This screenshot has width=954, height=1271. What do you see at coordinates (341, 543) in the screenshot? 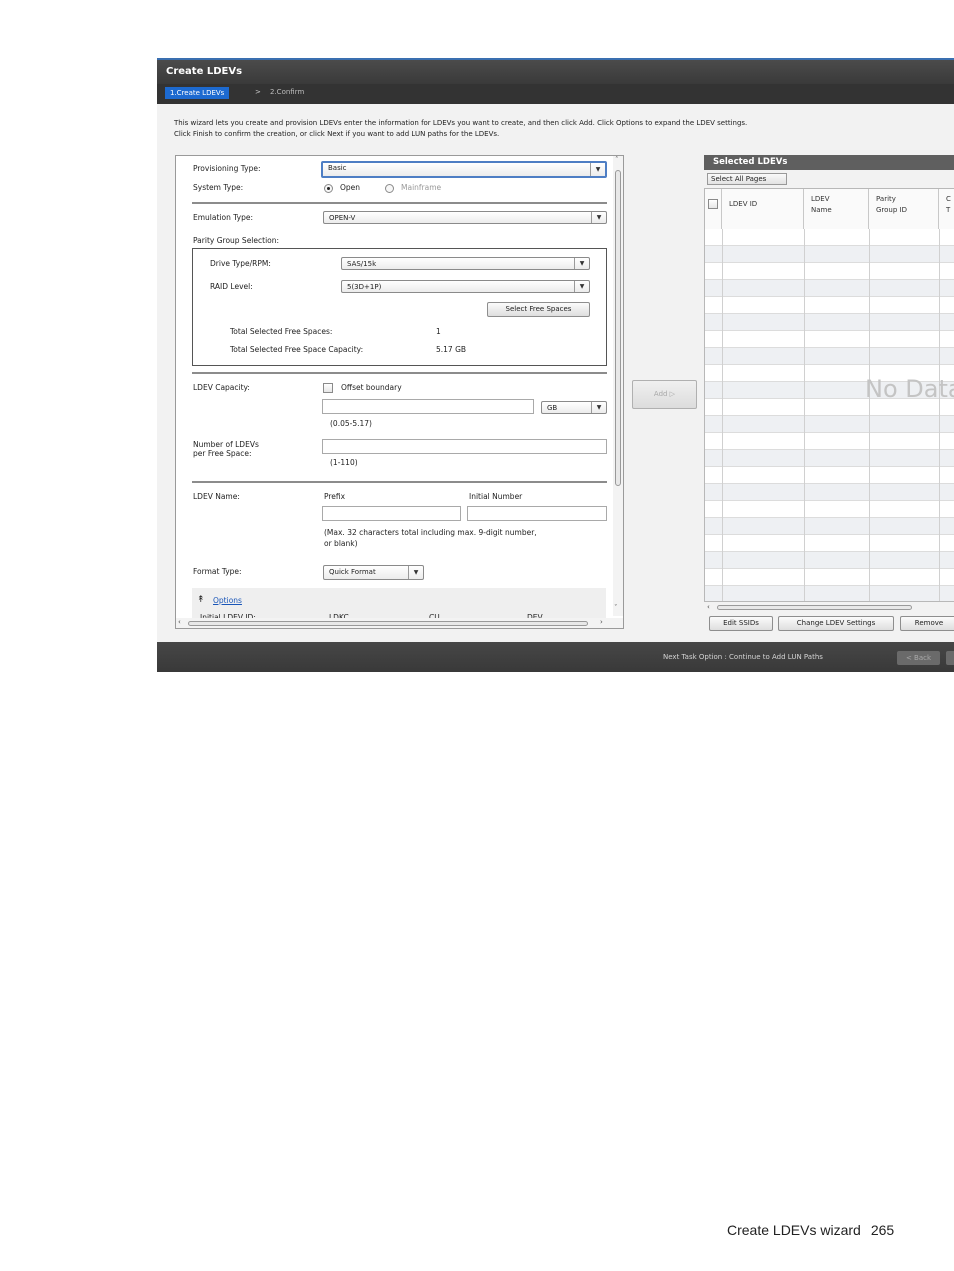
I see `ldev-name-hint-line2: or blank)` at bounding box center [341, 543].